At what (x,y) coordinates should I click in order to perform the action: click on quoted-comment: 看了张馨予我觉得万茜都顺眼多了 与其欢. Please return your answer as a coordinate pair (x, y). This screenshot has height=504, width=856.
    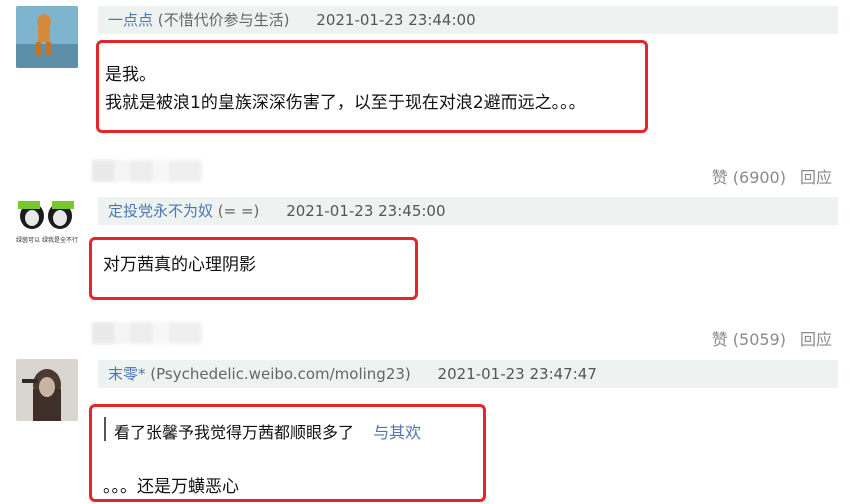
    Looking at the image, I should click on (267, 431).